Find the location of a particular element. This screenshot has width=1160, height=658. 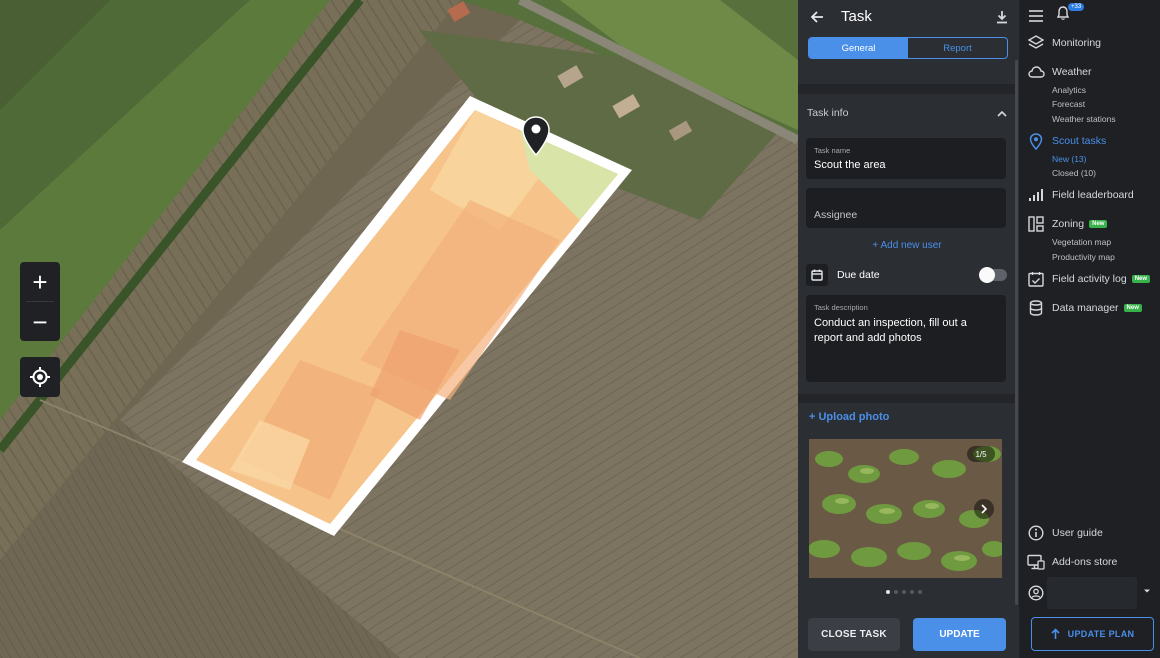

calendar-icon is located at coordinates (817, 275).